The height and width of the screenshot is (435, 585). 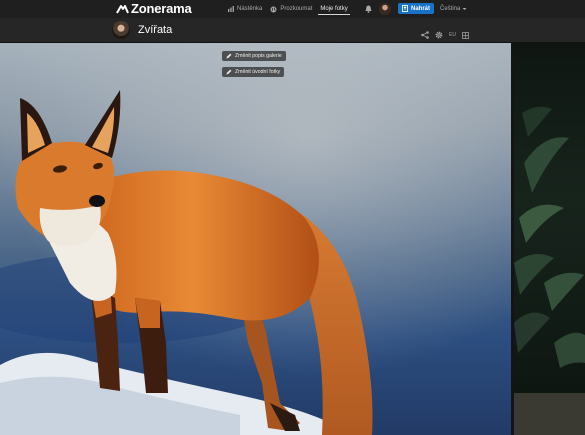 I want to click on nav-explore-label: Prozkoumat, so click(x=296, y=9).